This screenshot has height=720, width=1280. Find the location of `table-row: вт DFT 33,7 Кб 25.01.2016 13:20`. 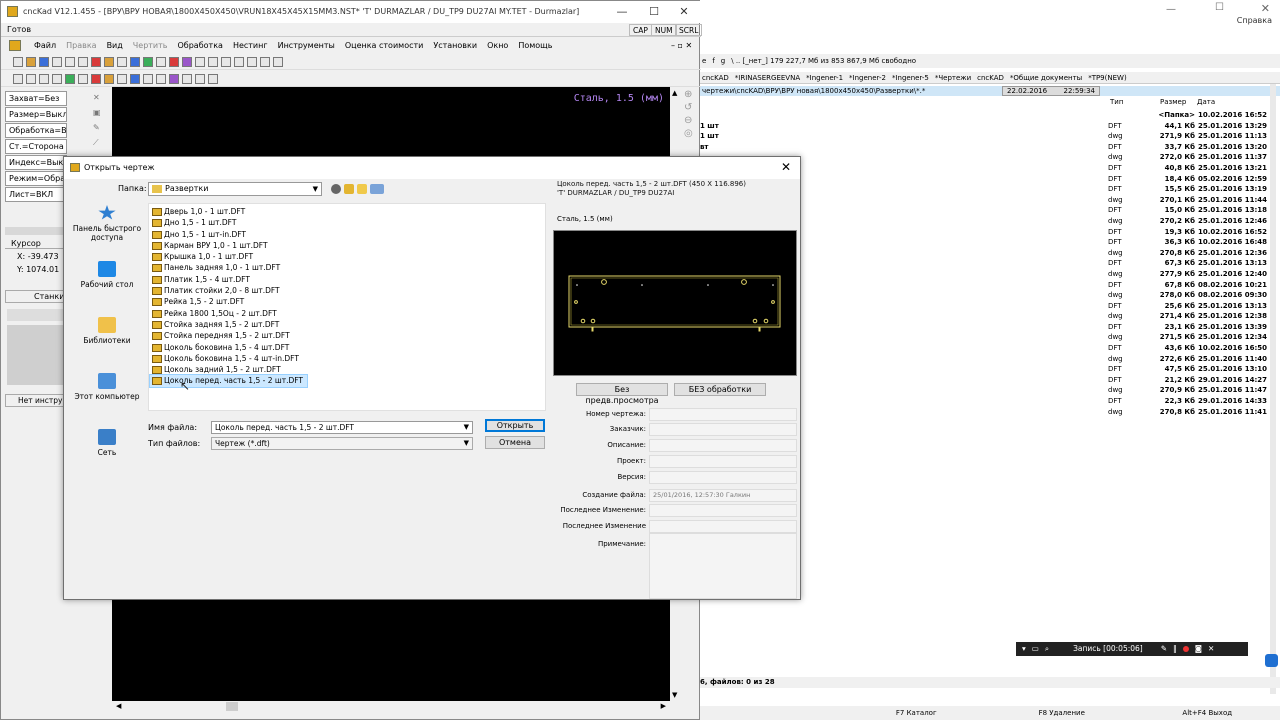

table-row: вт DFT 33,7 Кб 25.01.2016 13:20 is located at coordinates (989, 147).